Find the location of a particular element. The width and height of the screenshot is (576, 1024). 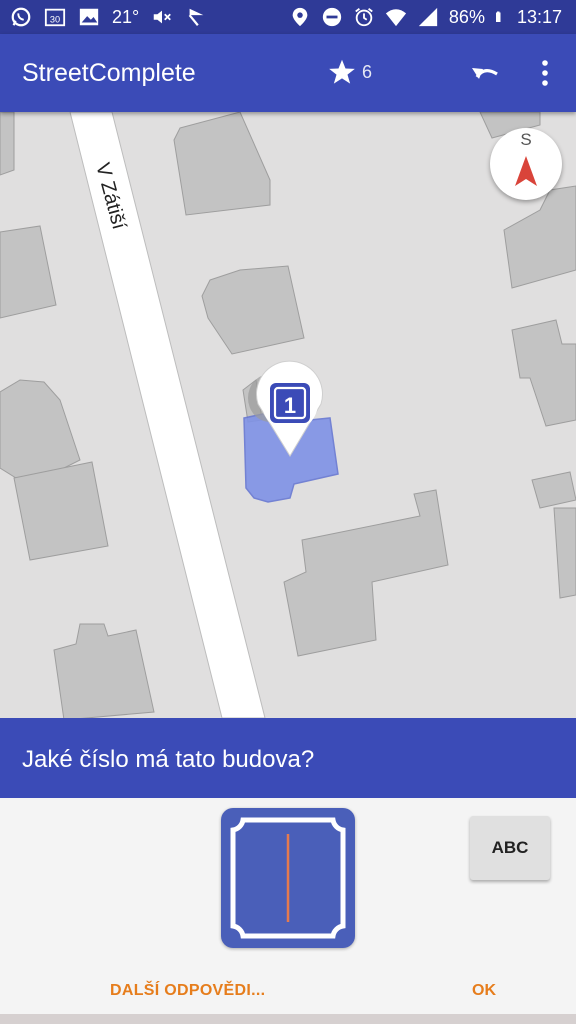

map-peek-strip is located at coordinates (288, 1019).